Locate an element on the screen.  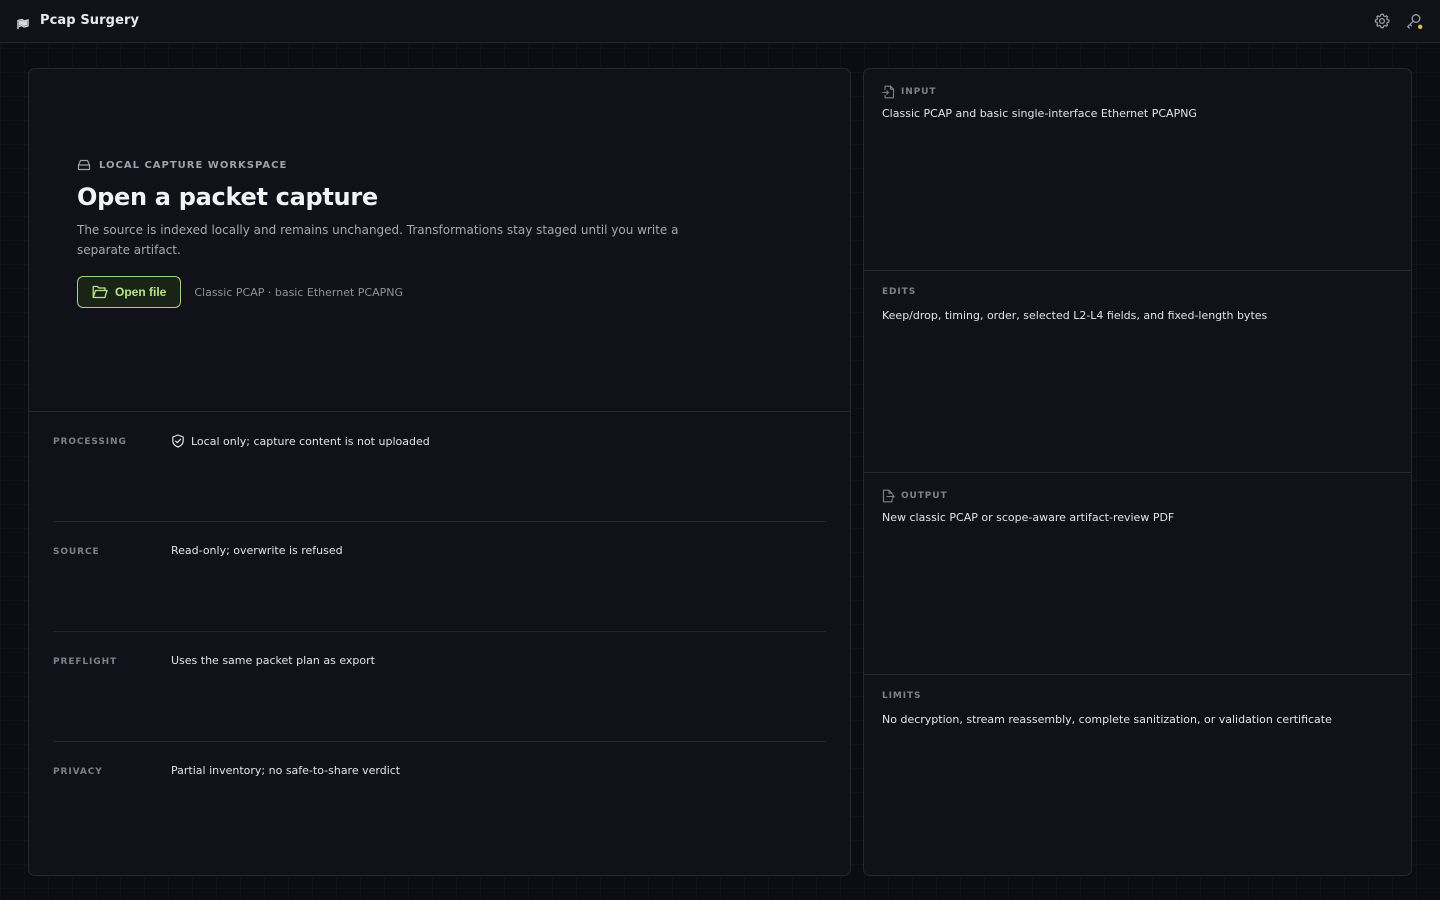
page-title: Open a packet capture is located at coordinates (227, 197).